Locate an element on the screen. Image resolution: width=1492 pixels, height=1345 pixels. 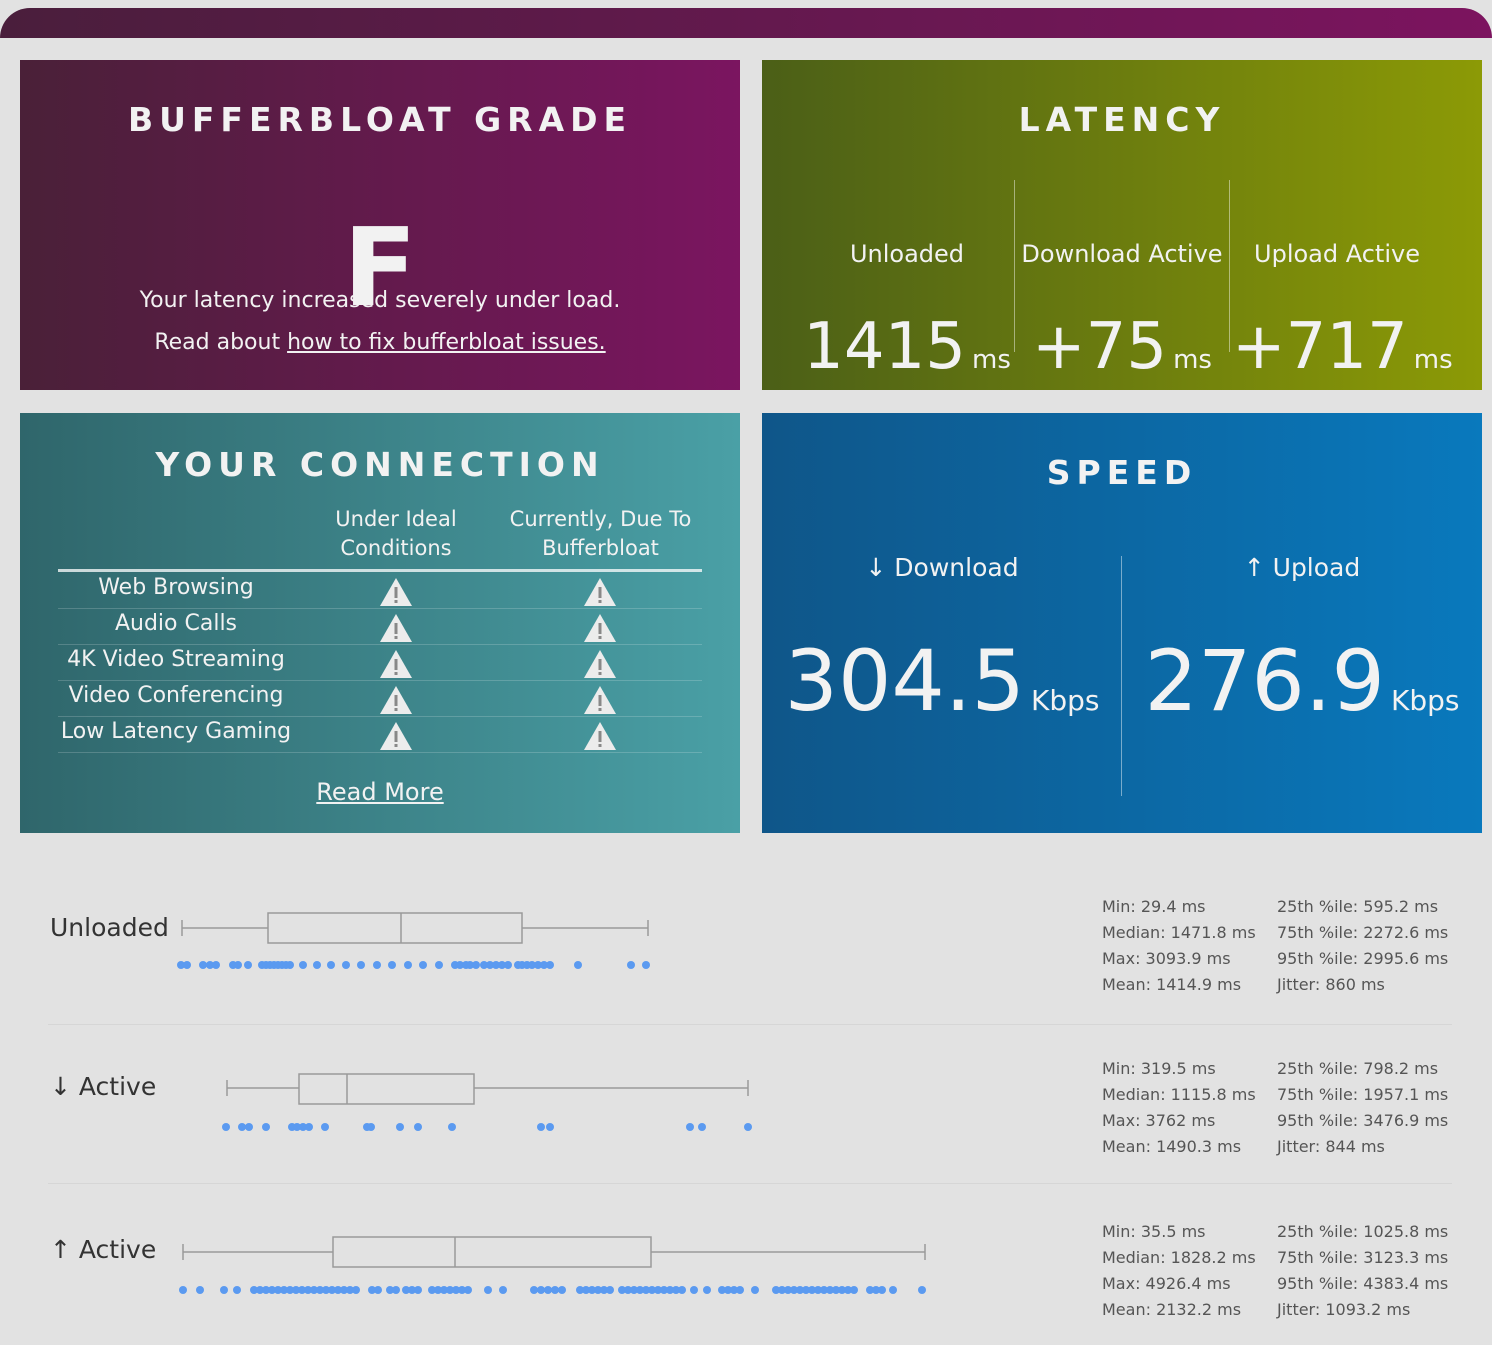
stat-median: Median: 1471.8 ms is located at coordinates (1179, 932).